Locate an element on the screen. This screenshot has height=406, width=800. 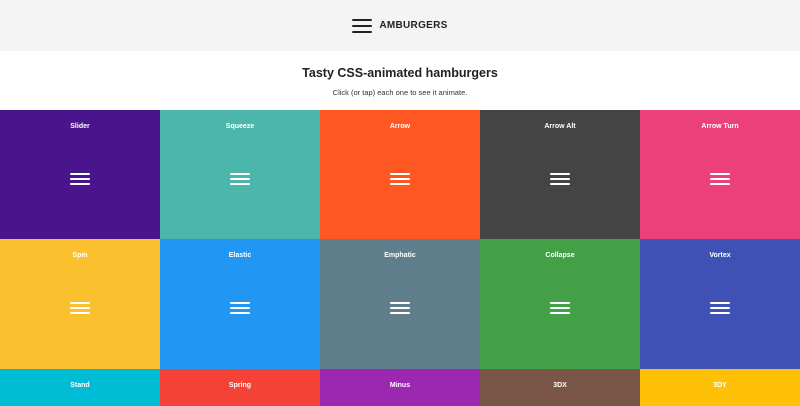
tile-vortex: Vortex is located at coordinates (720, 304).